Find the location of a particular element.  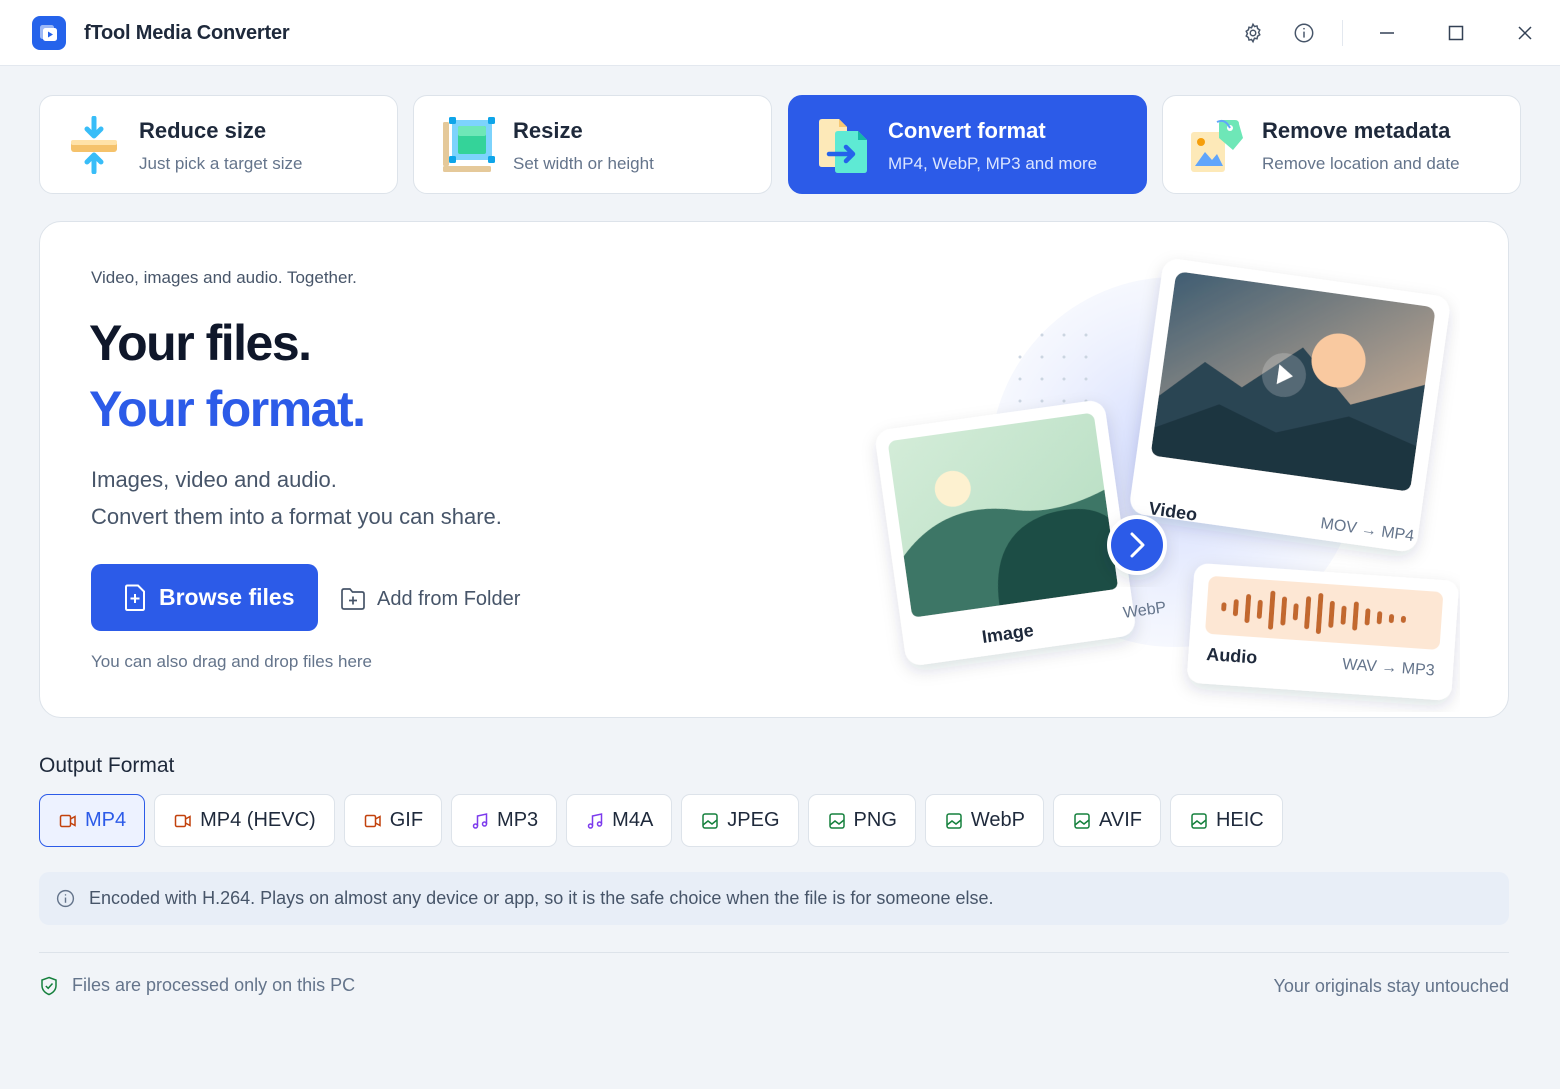

format-chip-mp4-hevc: MP4 (HEVC) is located at coordinates (244, 820).